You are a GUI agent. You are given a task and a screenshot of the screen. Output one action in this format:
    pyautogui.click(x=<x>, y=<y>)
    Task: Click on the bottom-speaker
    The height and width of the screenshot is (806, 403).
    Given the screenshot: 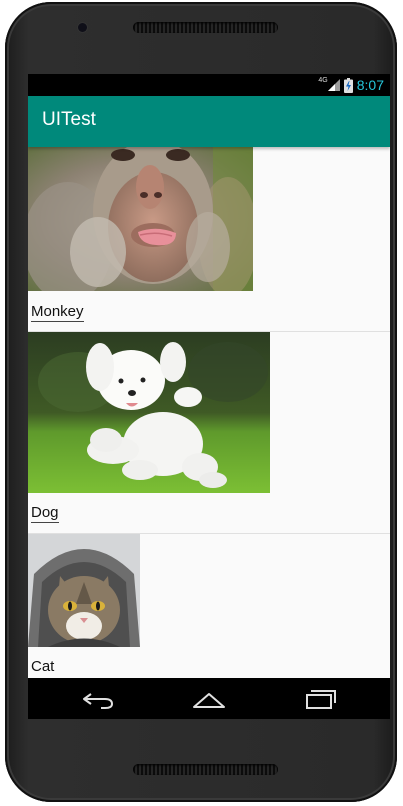 What is the action you would take?
    pyautogui.click(x=205, y=769)
    